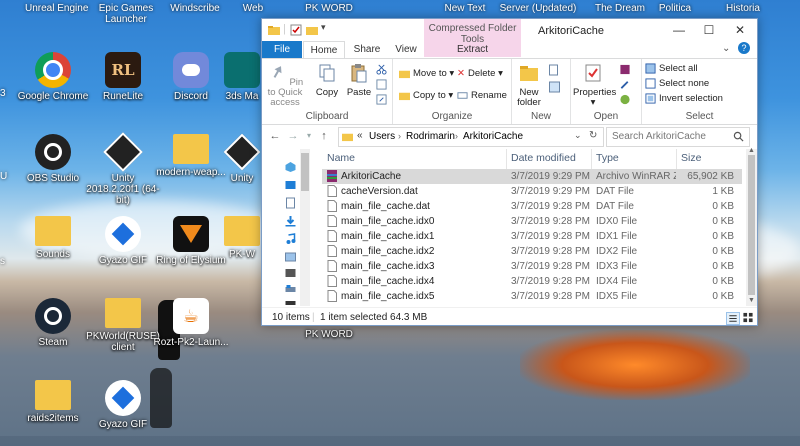 The image size is (800, 446). Describe the element at coordinates (751, 300) in the screenshot. I see `scroll-down-icon: ▼` at that location.